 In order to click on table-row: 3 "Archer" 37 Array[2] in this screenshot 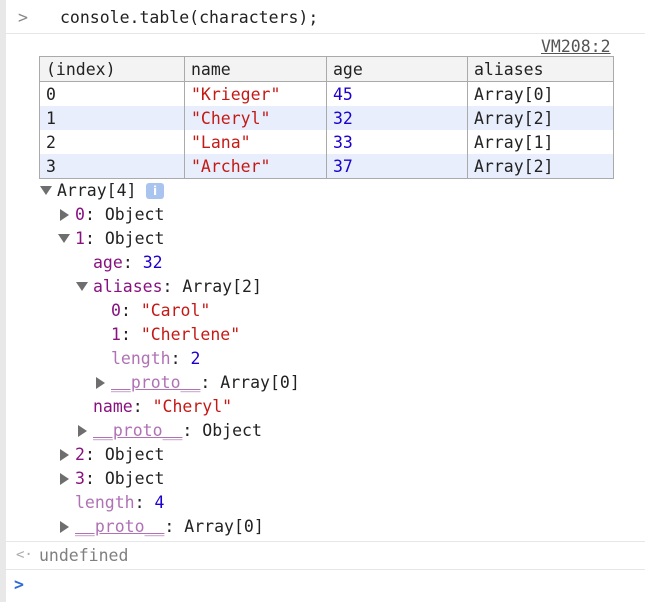, I will do `click(326, 166)`.